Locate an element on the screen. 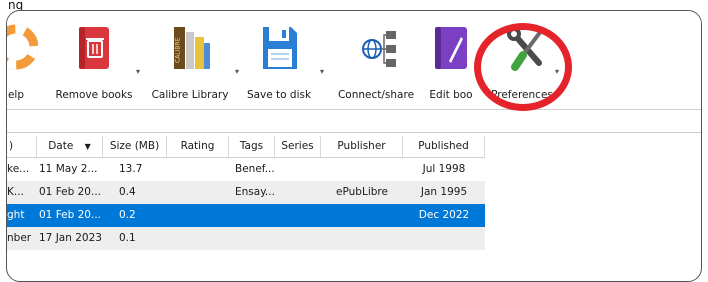 Image resolution: width=708 pixels, height=282 pixels. highlight-circle is located at coordinates (523, 67).